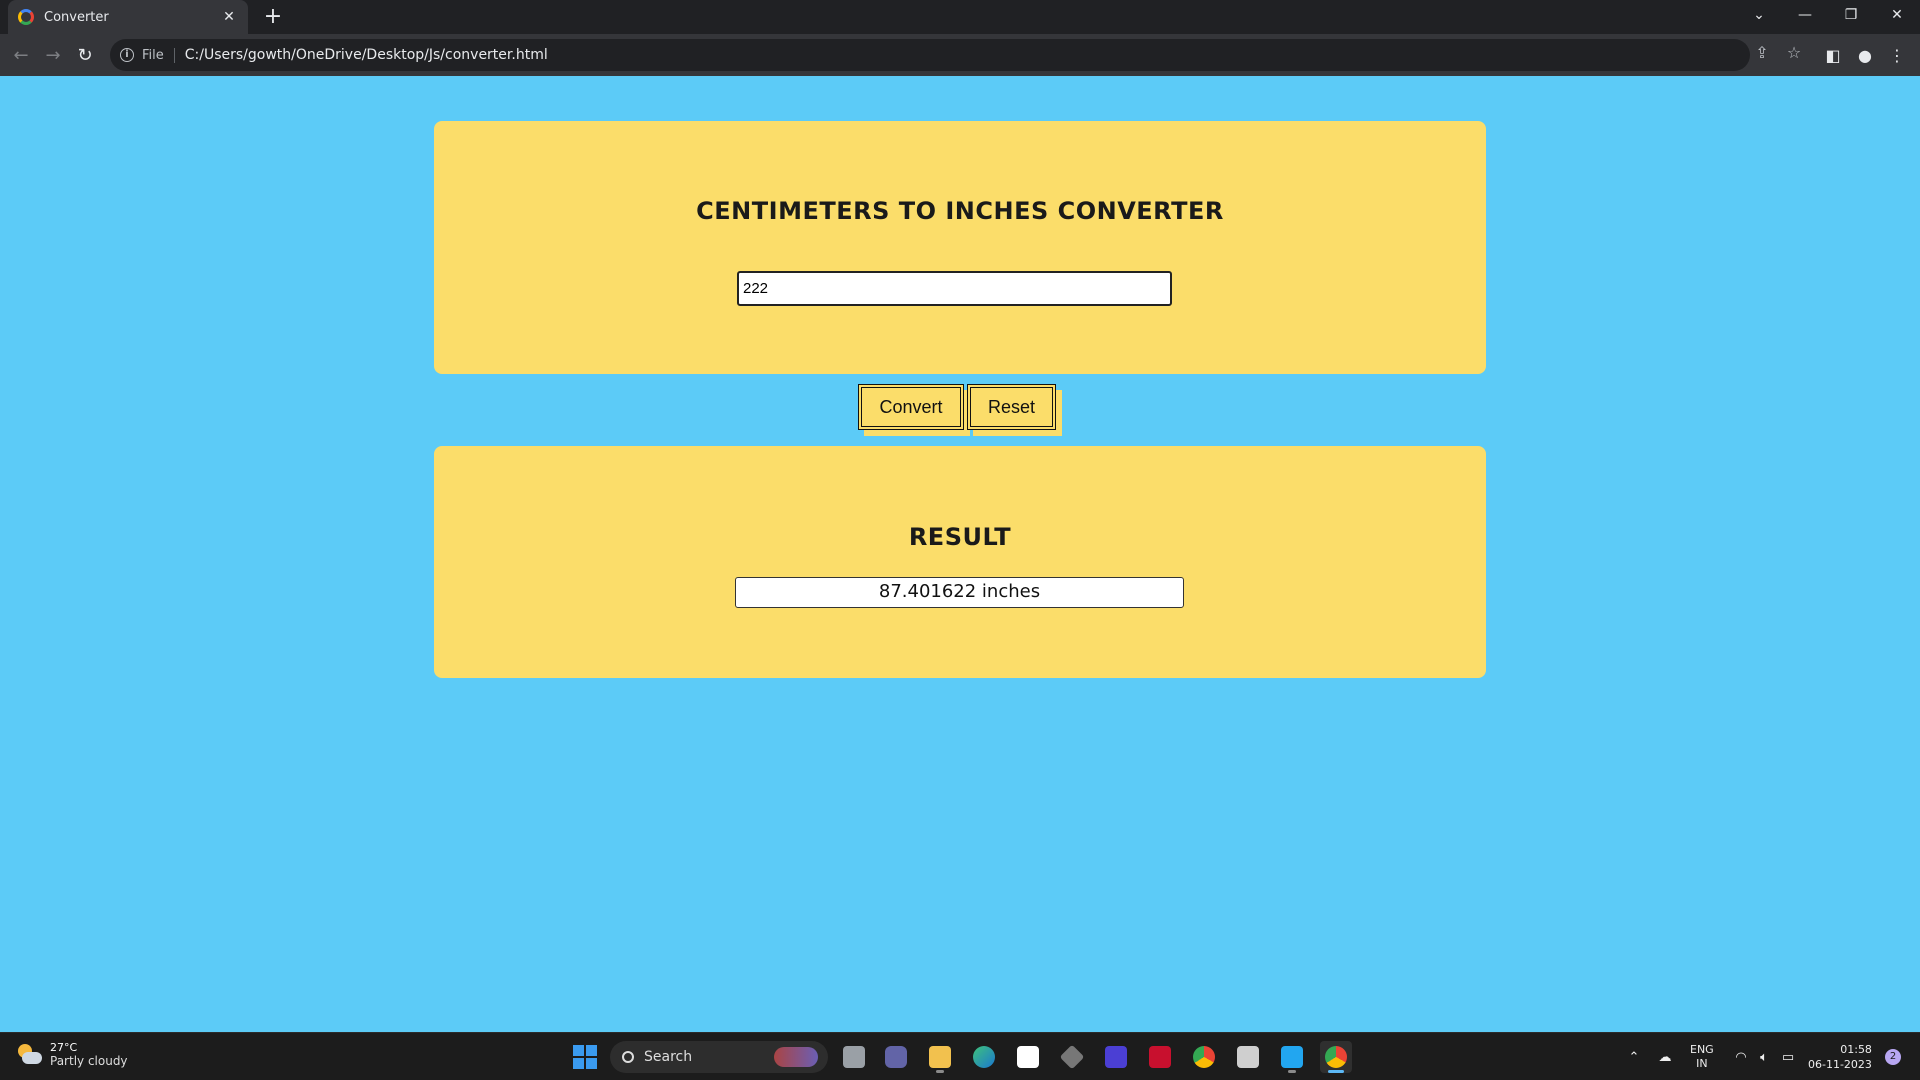  I want to click on tab-search-icon: ⌄, so click(1759, 15).